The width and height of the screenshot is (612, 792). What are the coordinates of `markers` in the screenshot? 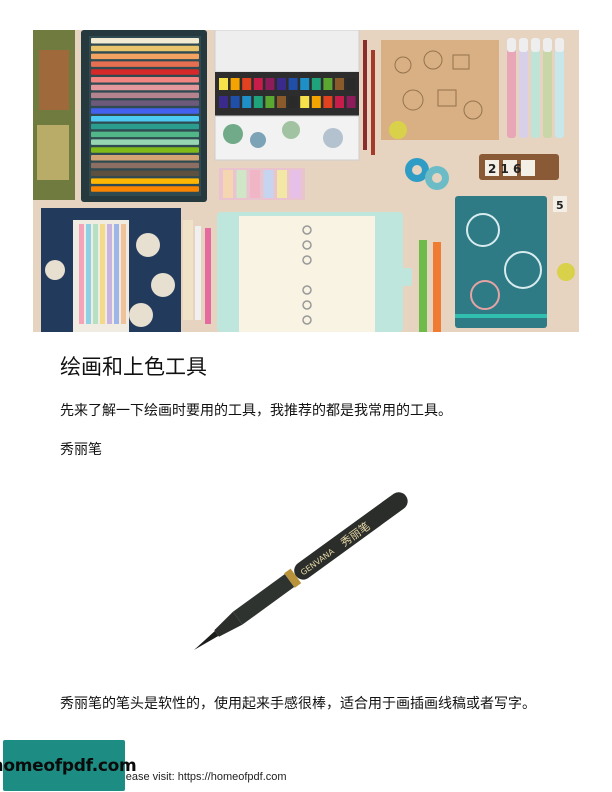 It's located at (535, 88).